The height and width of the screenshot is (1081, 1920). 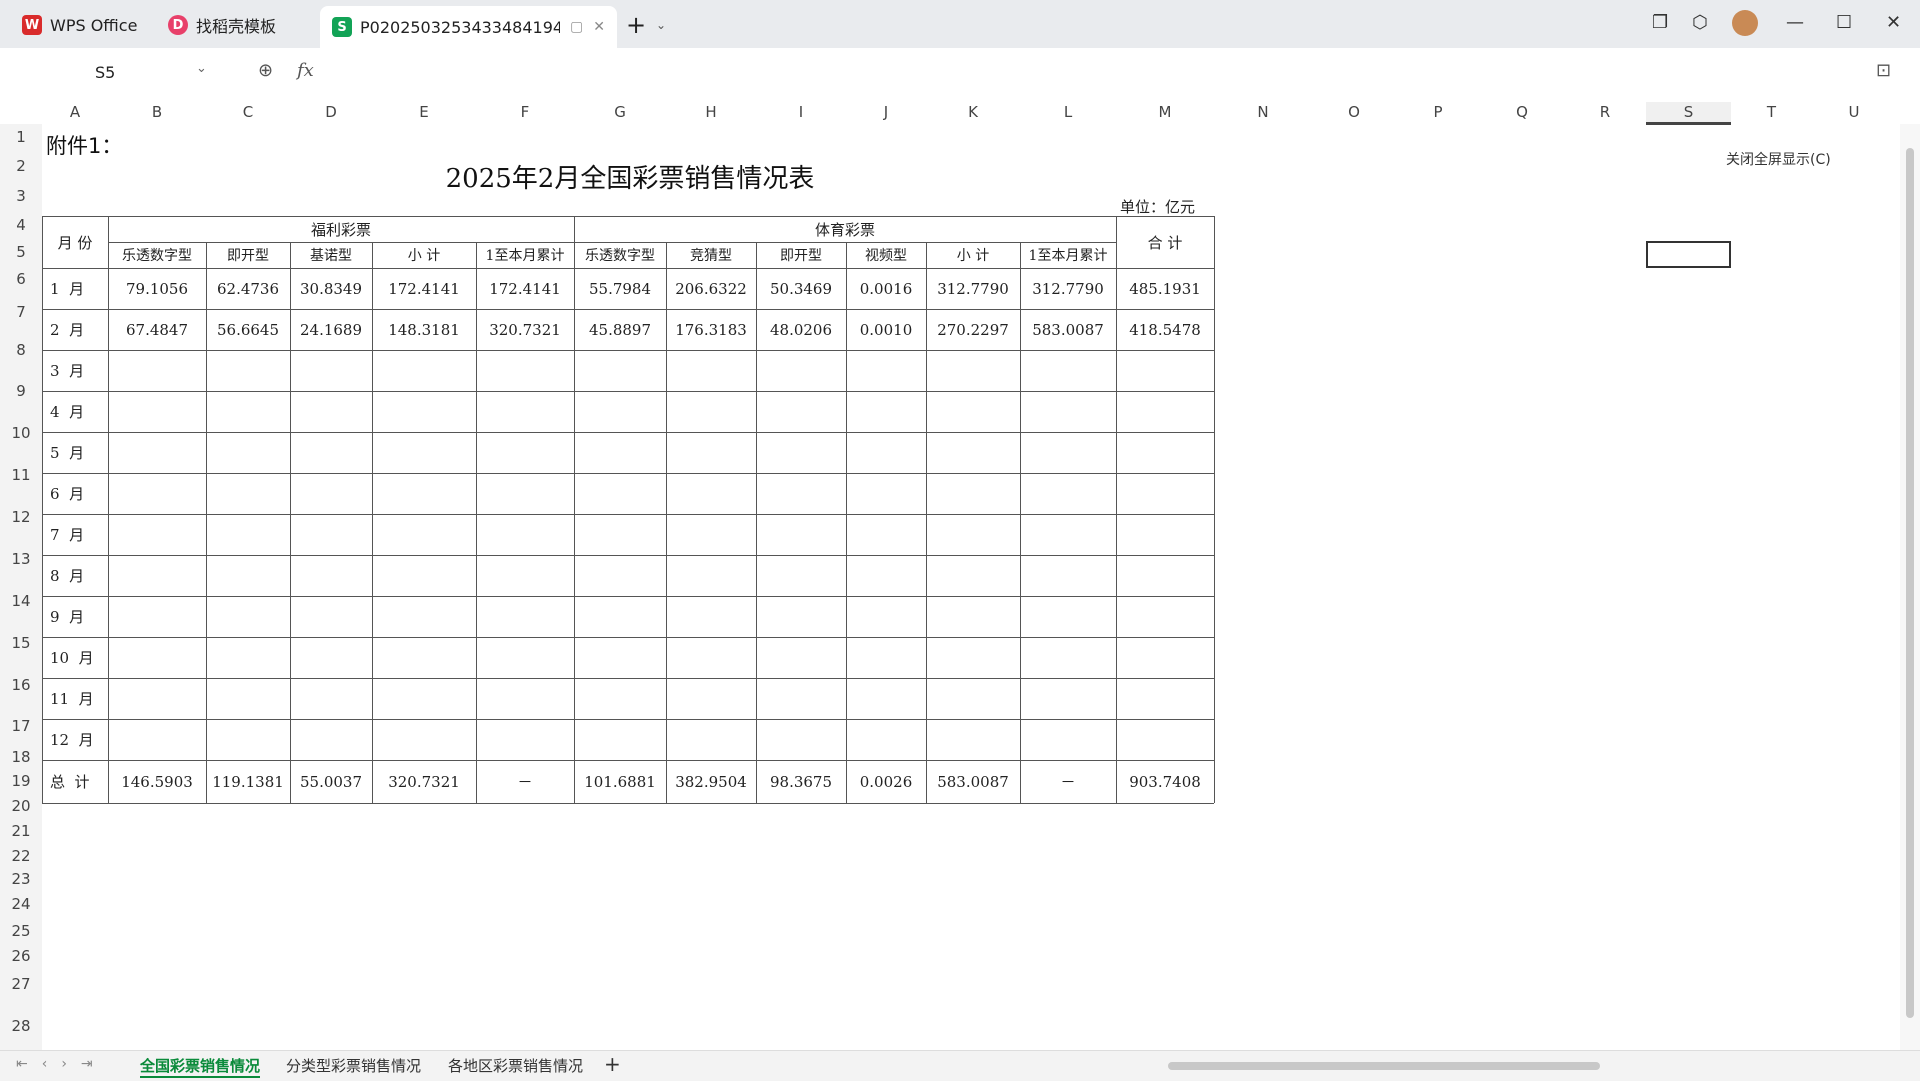 I want to click on expand-formula-icon: ⊡, so click(x=1883, y=70).